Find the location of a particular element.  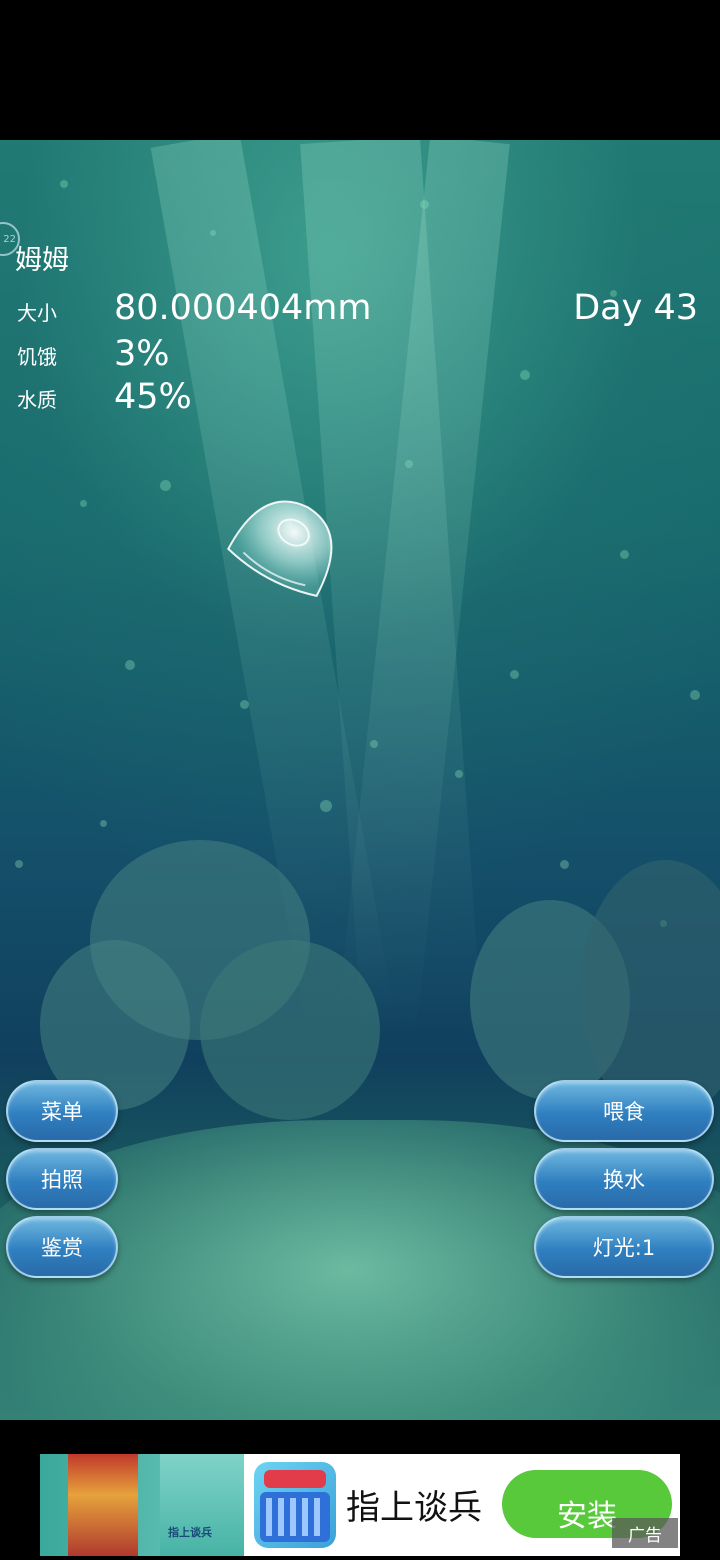

pet-name: 姆姆 is located at coordinates (42, 260).